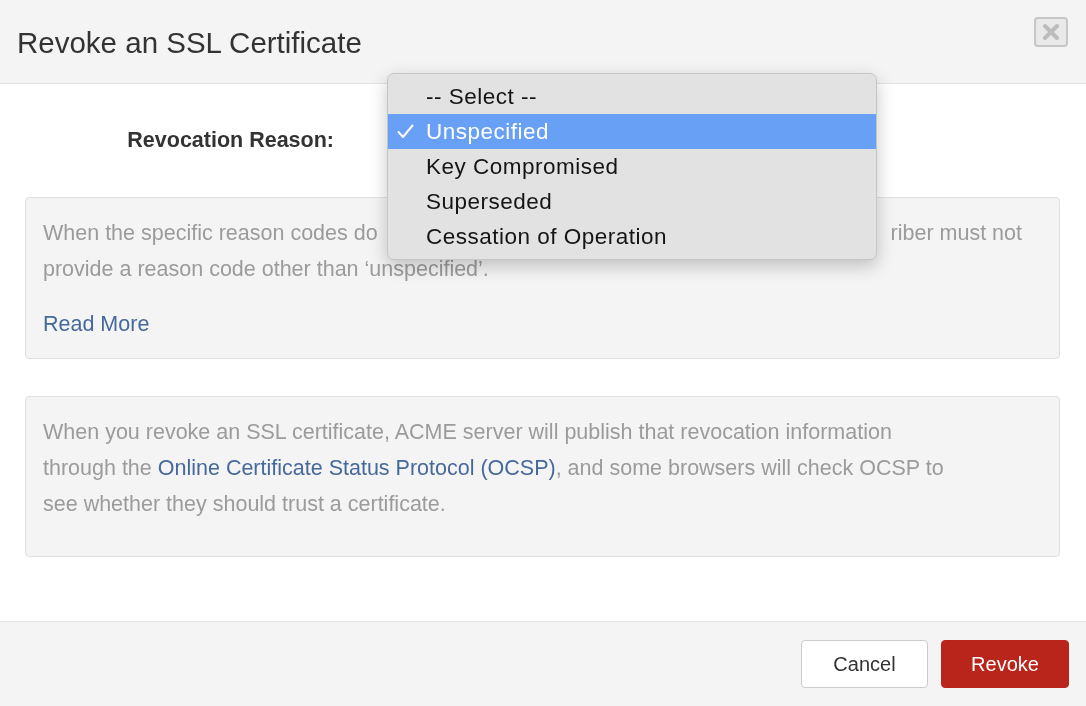 This screenshot has width=1086, height=706. What do you see at coordinates (956, 233) in the screenshot?
I see `note-text: riber must not` at bounding box center [956, 233].